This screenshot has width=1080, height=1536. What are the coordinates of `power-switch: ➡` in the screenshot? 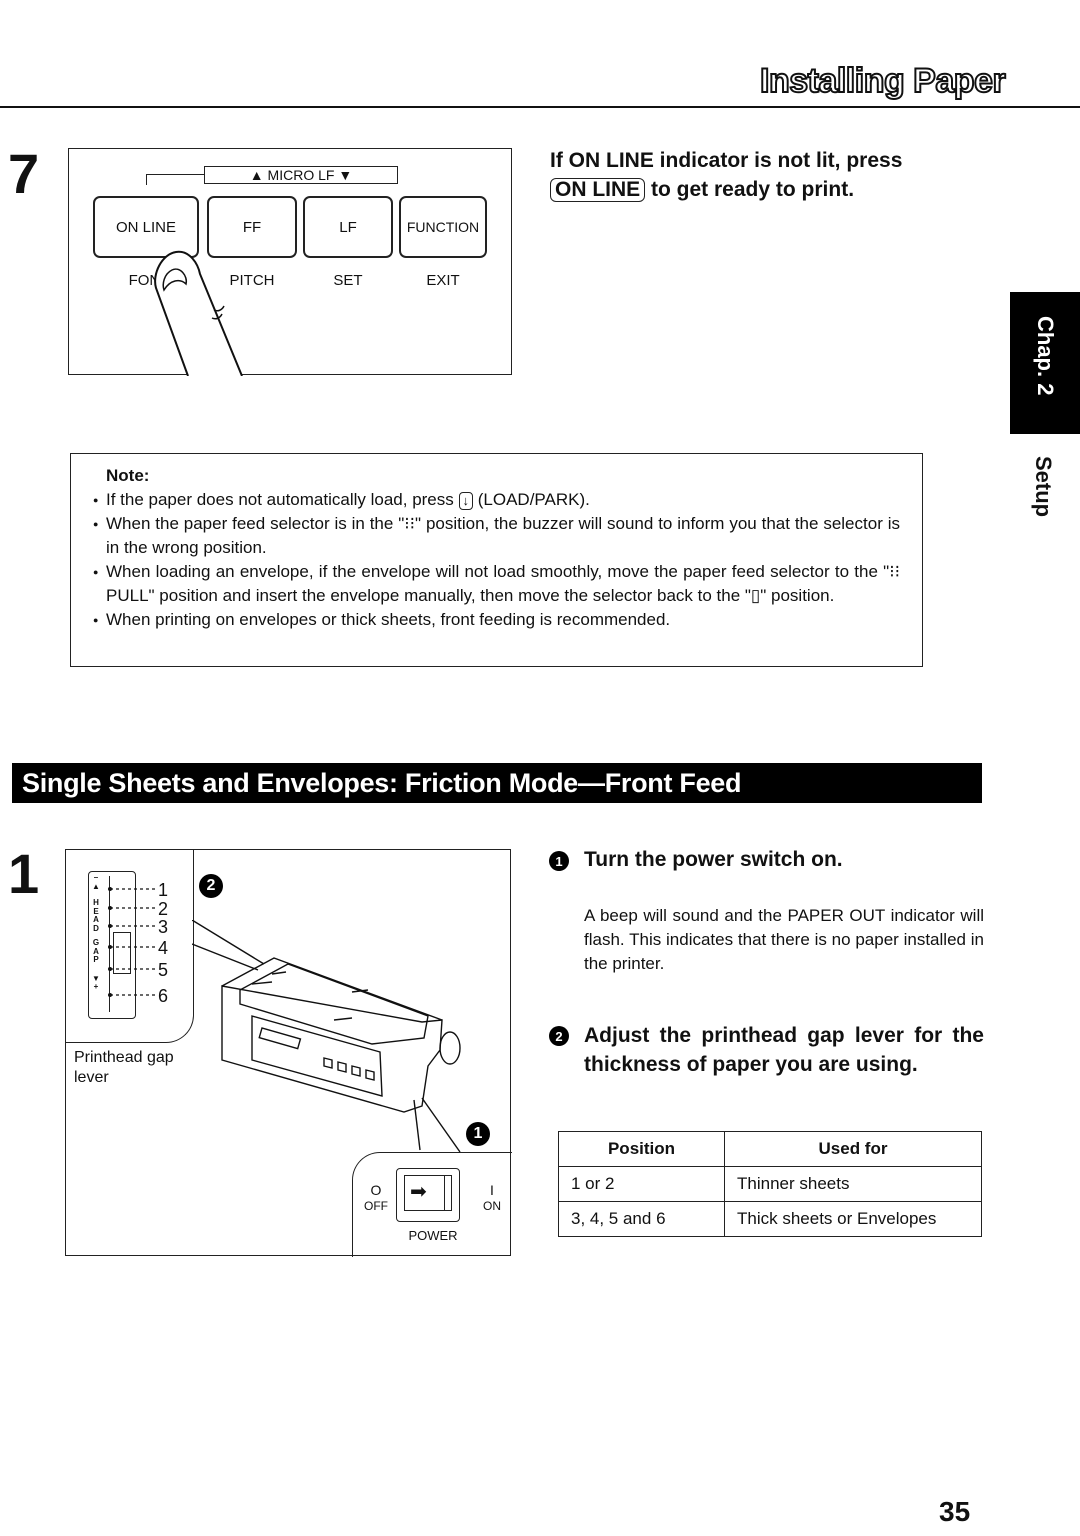 It's located at (428, 1193).